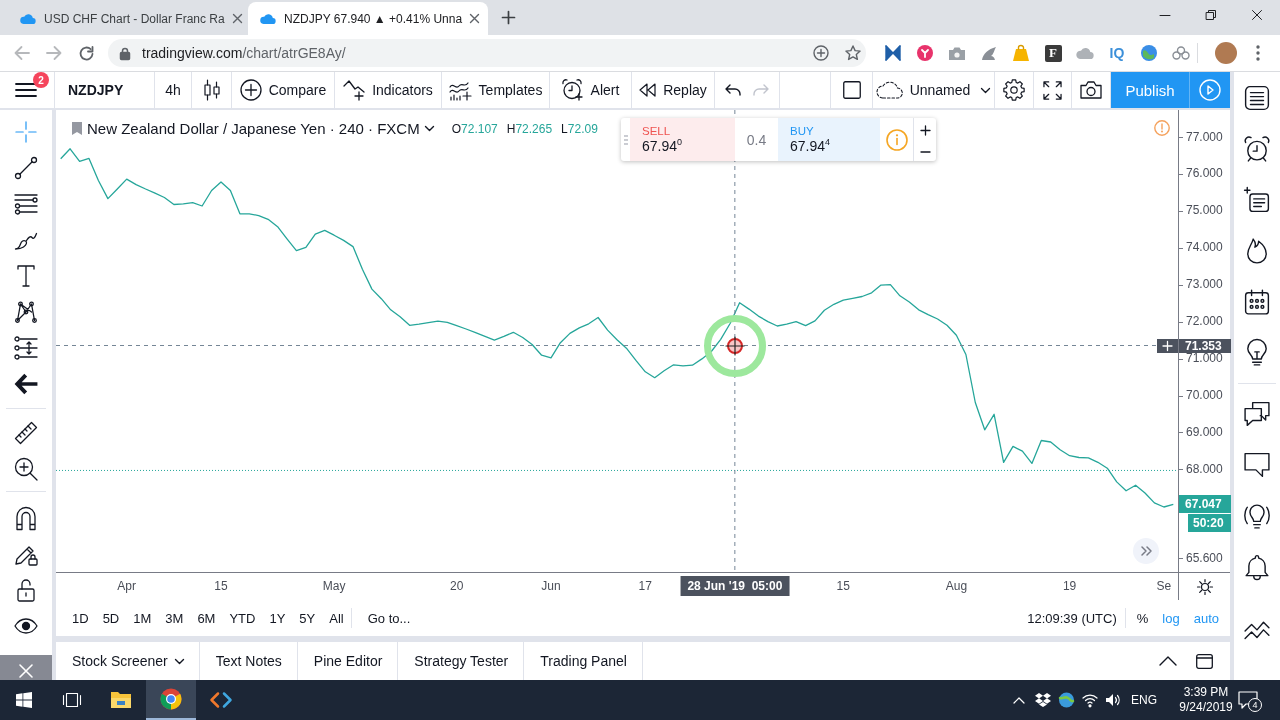 This screenshot has width=1280, height=720. What do you see at coordinates (853, 53) in the screenshot?
I see `star-icon` at bounding box center [853, 53].